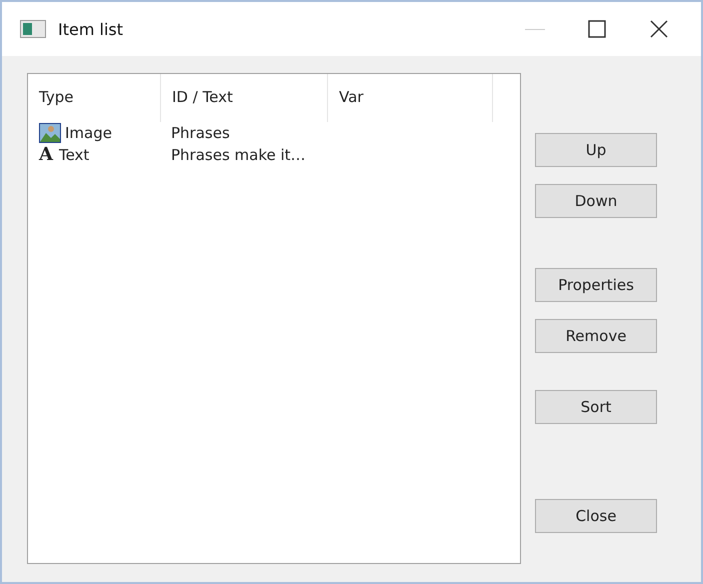 This screenshot has width=703, height=584. Describe the element at coordinates (94, 98) in the screenshot. I see `column-header: Type` at that location.